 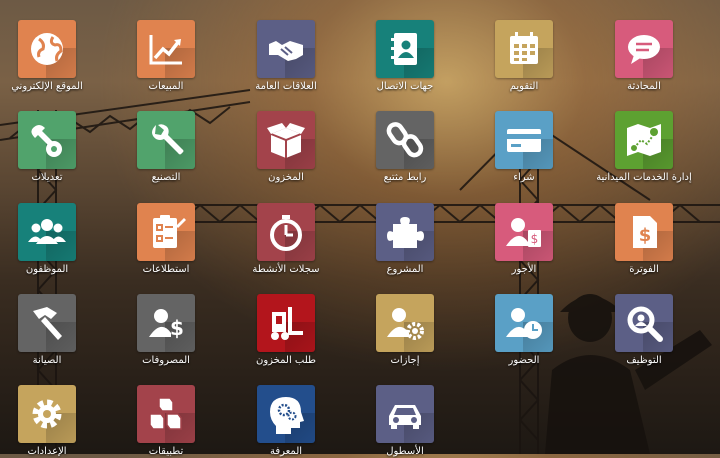 What do you see at coordinates (644, 360) in the screenshot?
I see `app-label: التوظيف` at bounding box center [644, 360].